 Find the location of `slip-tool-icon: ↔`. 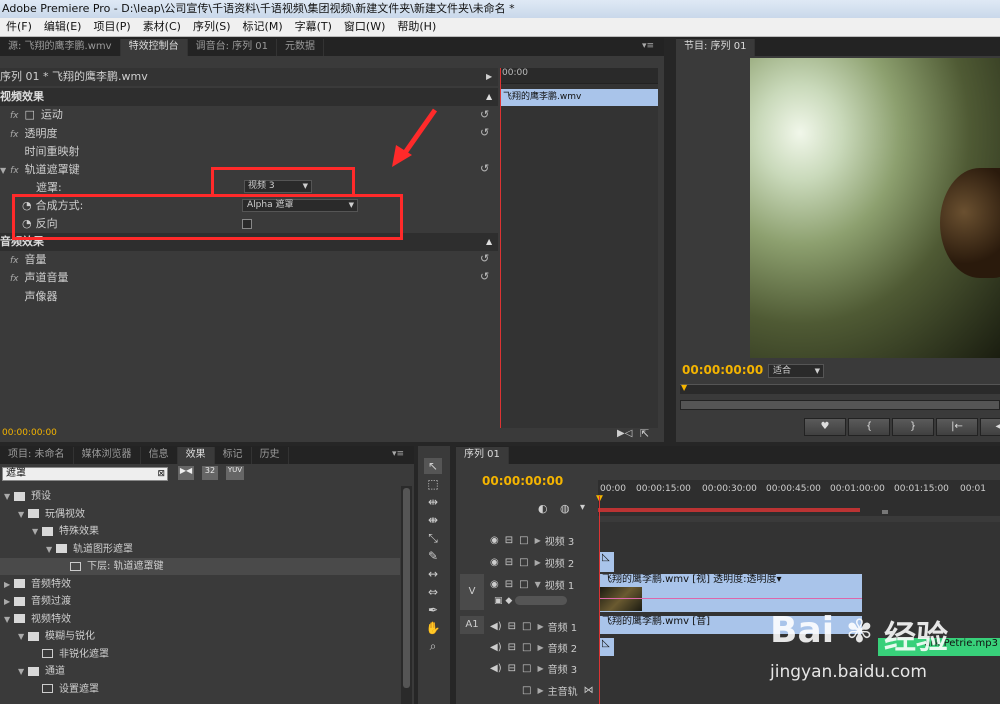

slip-tool-icon: ↔ is located at coordinates (433, 574).